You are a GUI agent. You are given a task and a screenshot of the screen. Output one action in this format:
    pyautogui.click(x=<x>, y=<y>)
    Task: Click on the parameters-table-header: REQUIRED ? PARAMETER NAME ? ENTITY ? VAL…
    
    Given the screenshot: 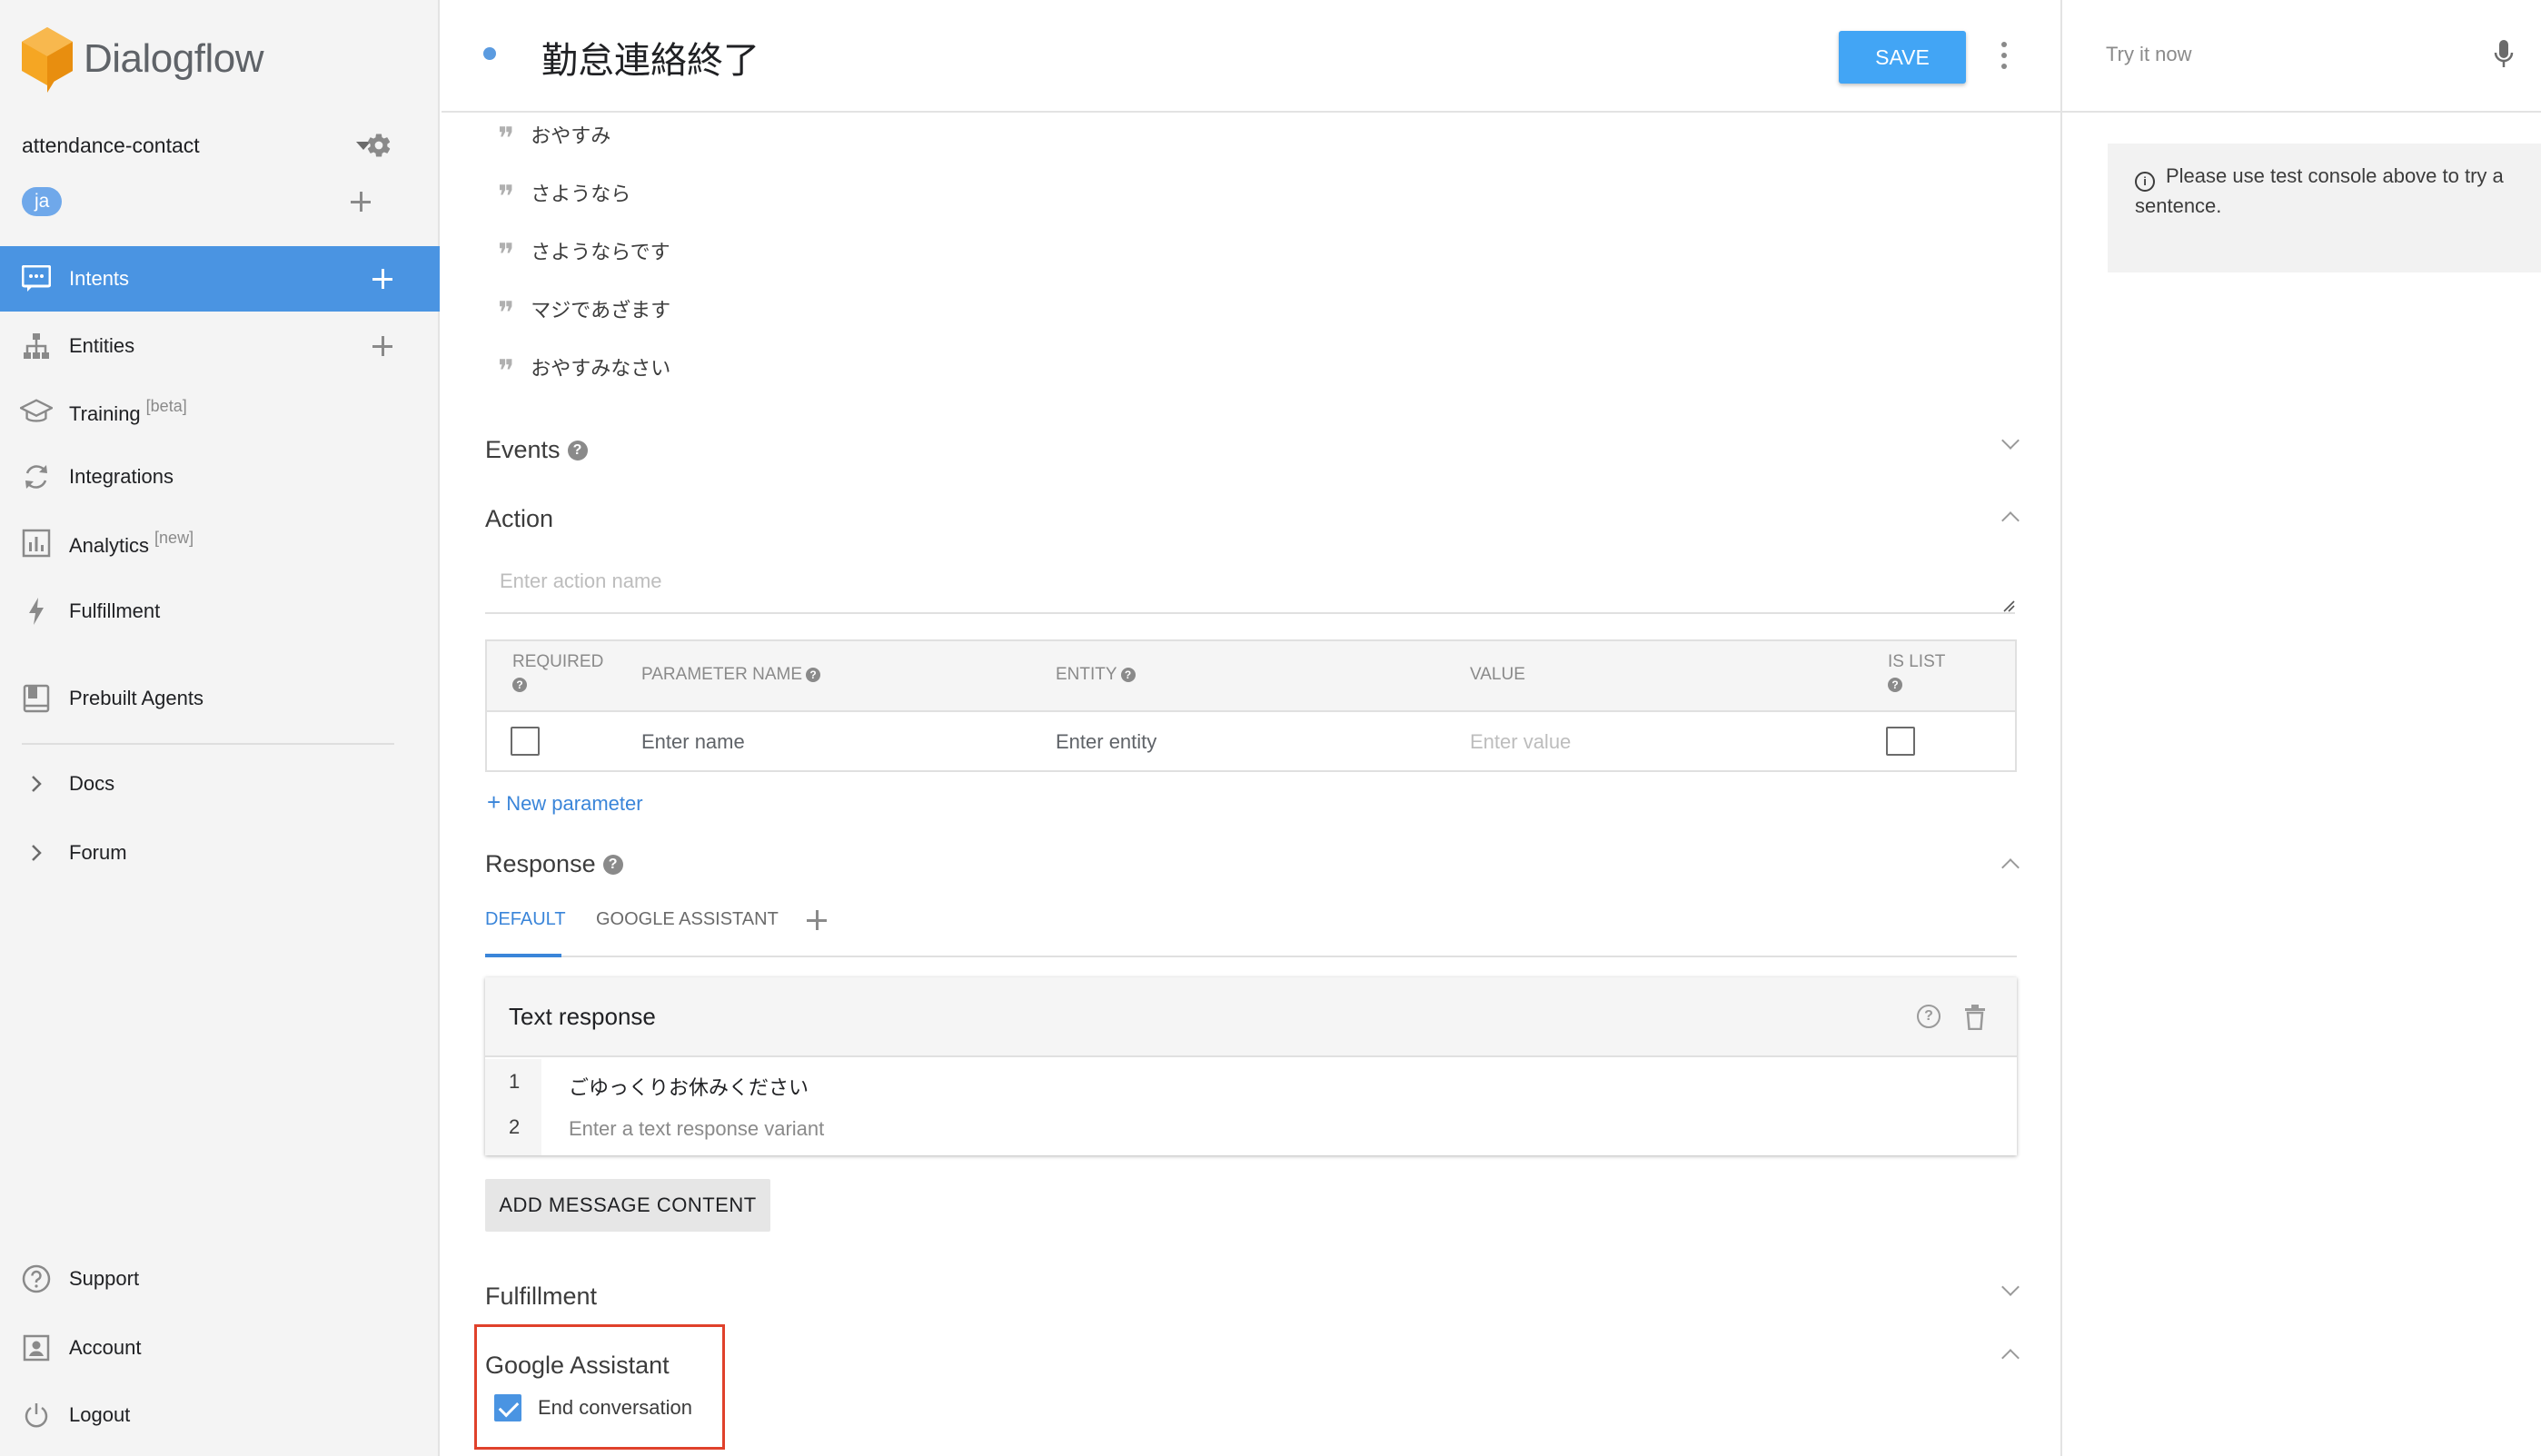 What is the action you would take?
    pyautogui.click(x=1251, y=677)
    